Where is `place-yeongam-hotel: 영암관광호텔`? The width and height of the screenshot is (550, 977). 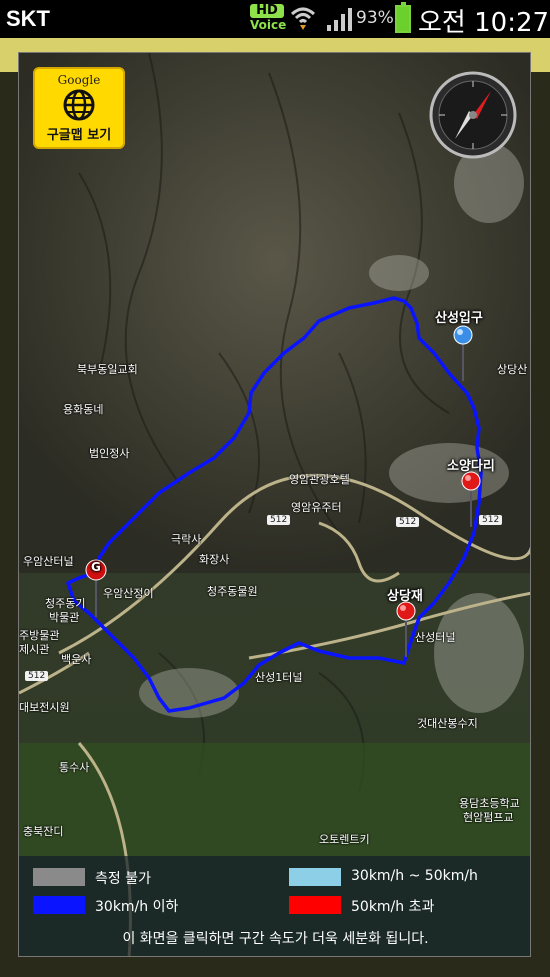 place-yeongam-hotel: 영암관광호텔 is located at coordinates (319, 479).